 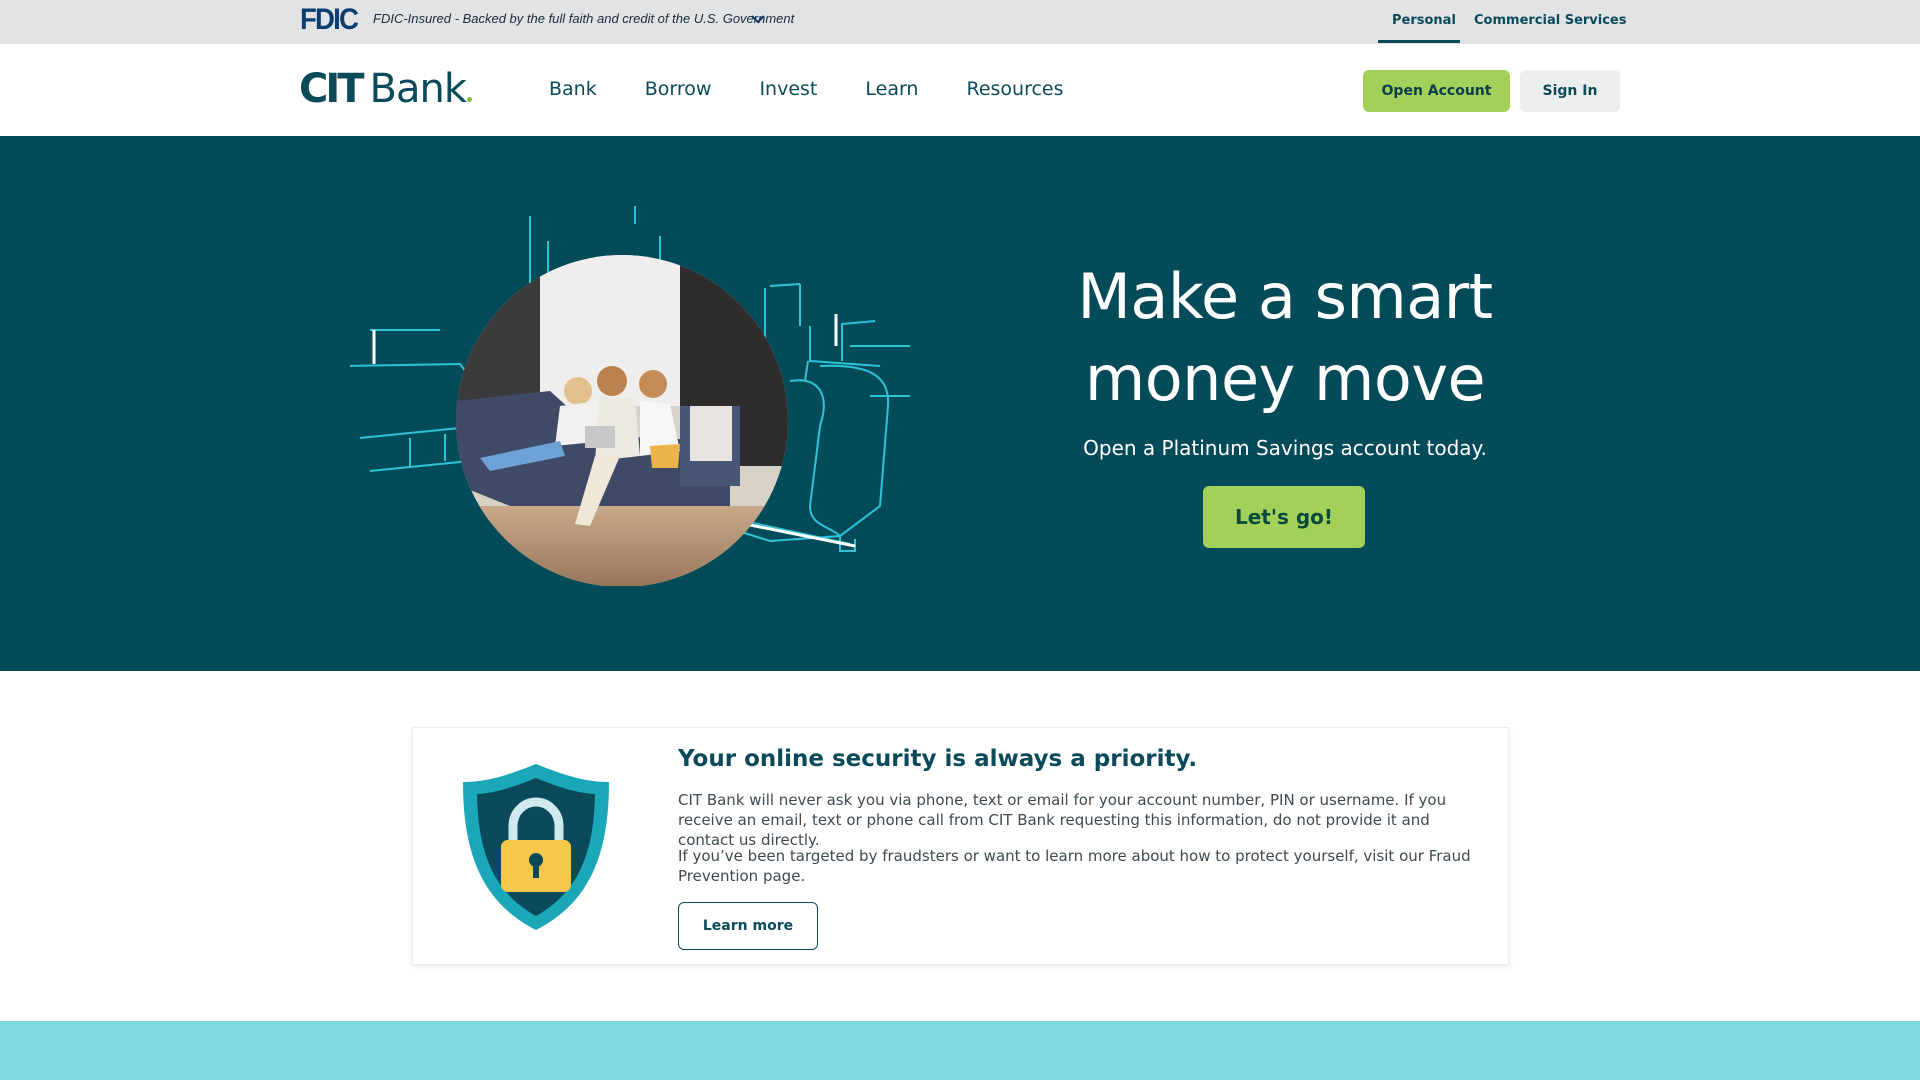 What do you see at coordinates (1550, 20) in the screenshot?
I see `segment-commercial-services: Commercial Services` at bounding box center [1550, 20].